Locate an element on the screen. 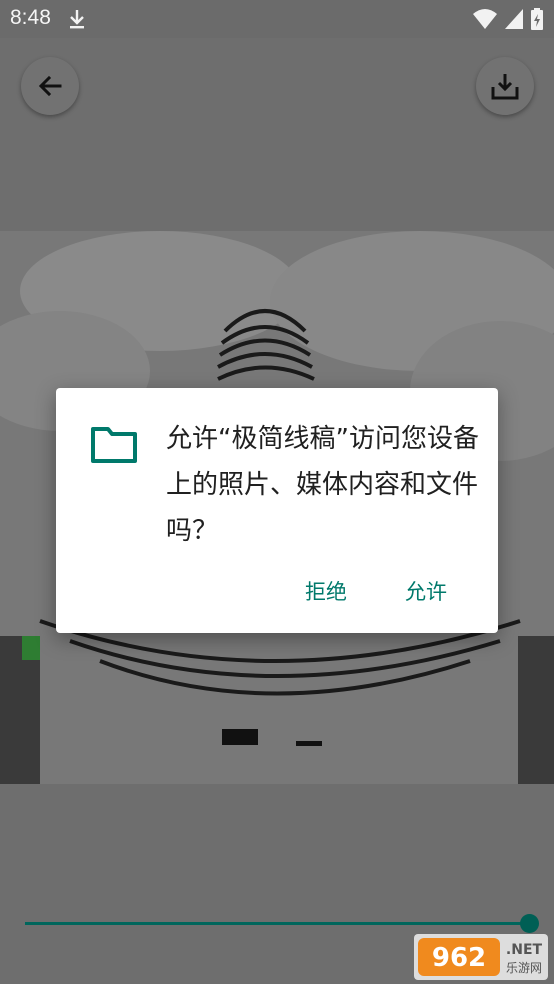  back-button is located at coordinates (50, 86).